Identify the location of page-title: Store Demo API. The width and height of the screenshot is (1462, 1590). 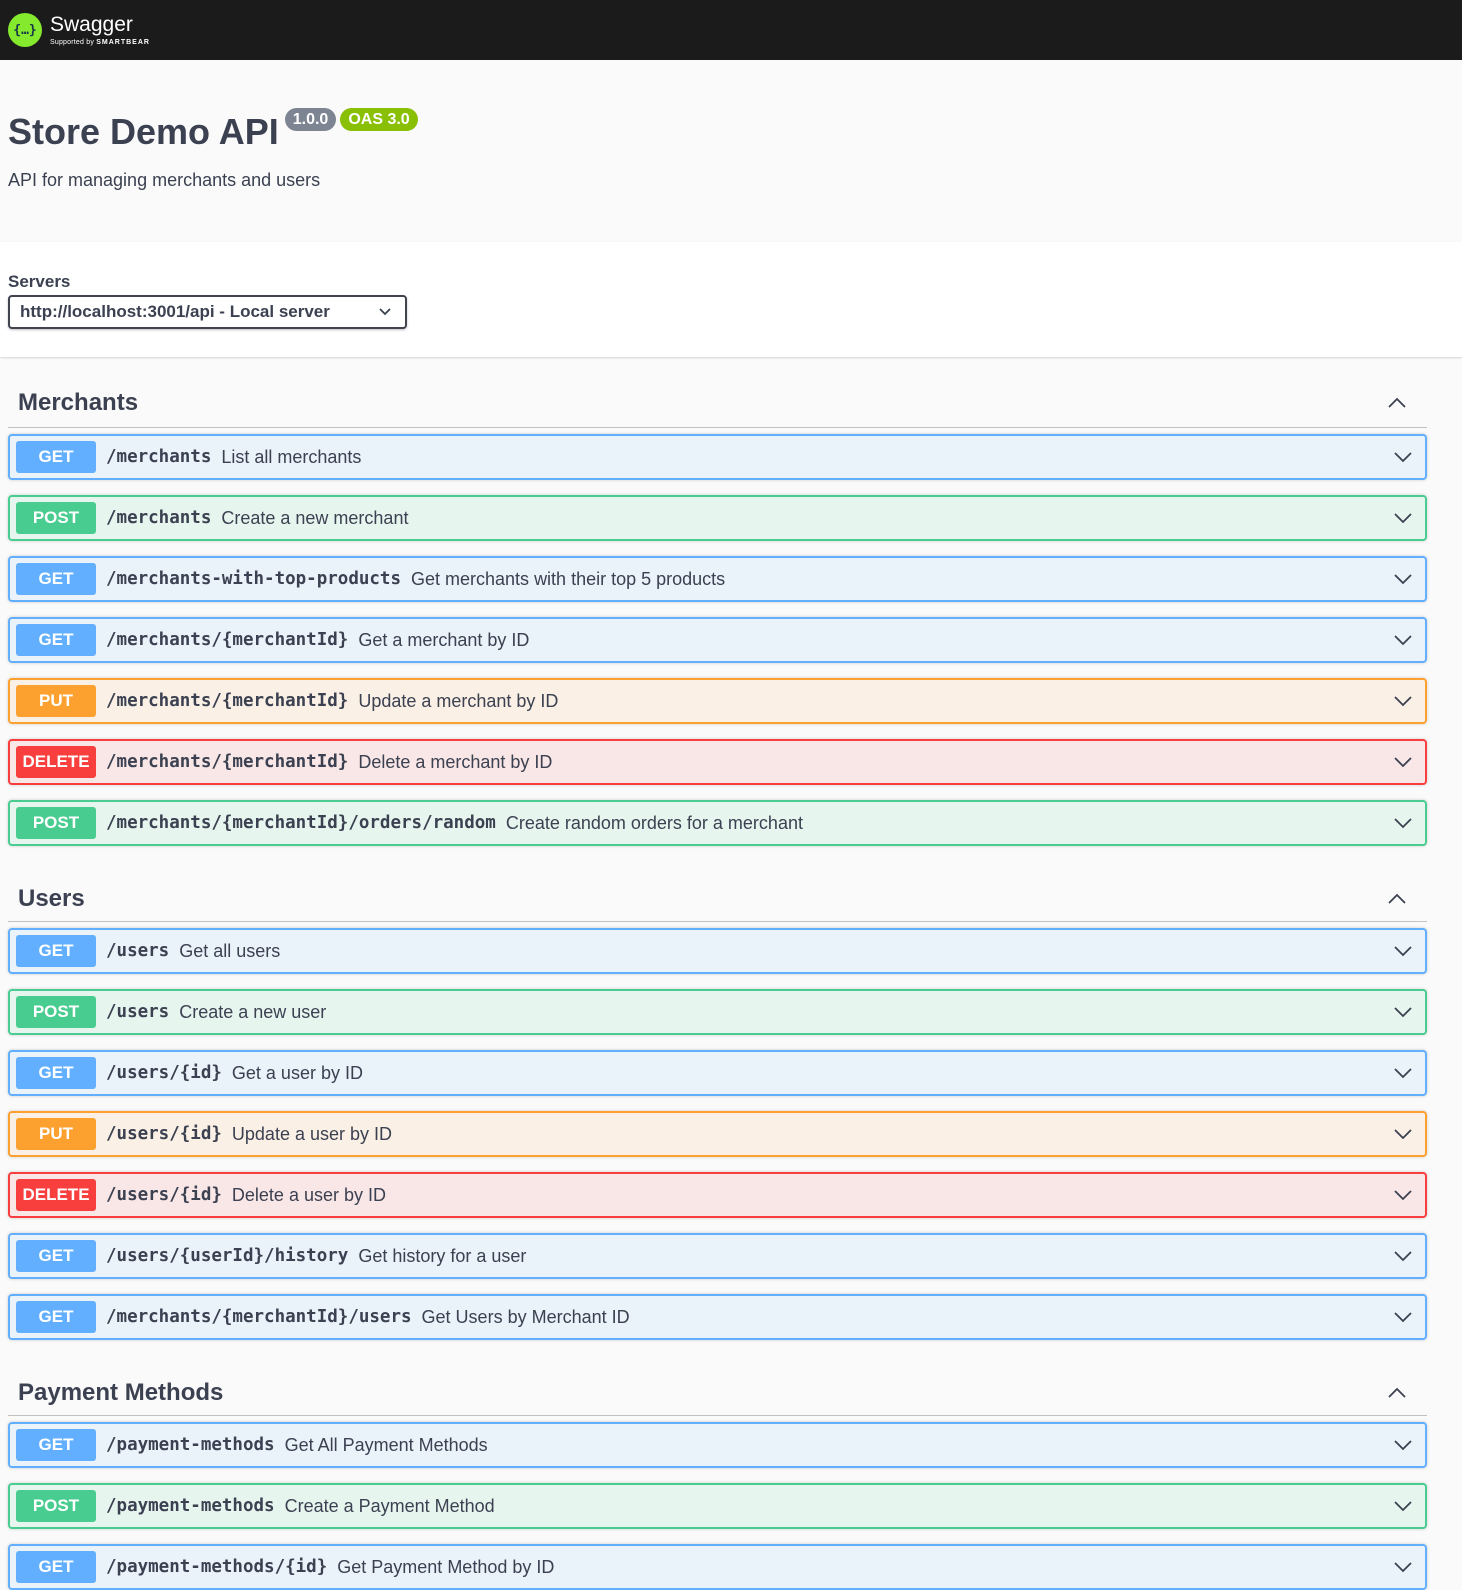
(143, 131).